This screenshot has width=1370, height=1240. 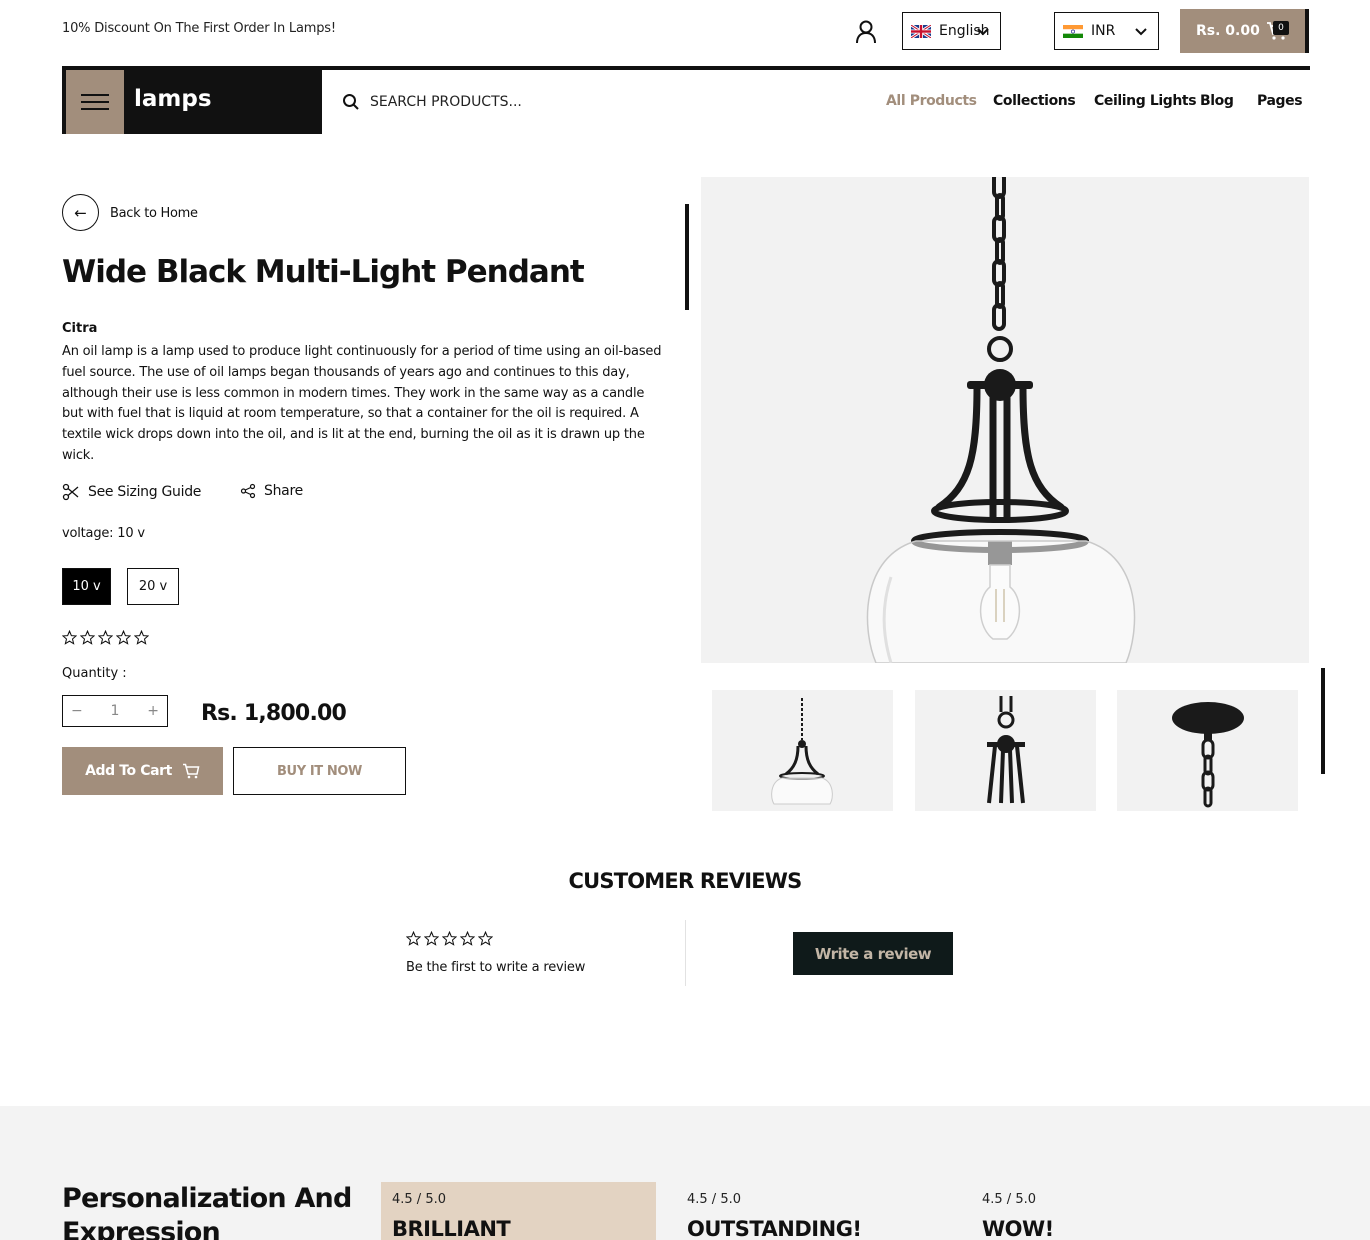 What do you see at coordinates (1281, 28) in the screenshot?
I see `cart-count-badge: 0` at bounding box center [1281, 28].